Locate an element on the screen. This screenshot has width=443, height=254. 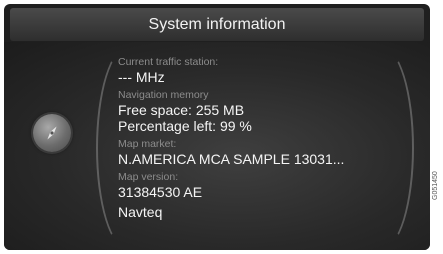
percentage-left-value: Percentage left: 99 % is located at coordinates (185, 126).